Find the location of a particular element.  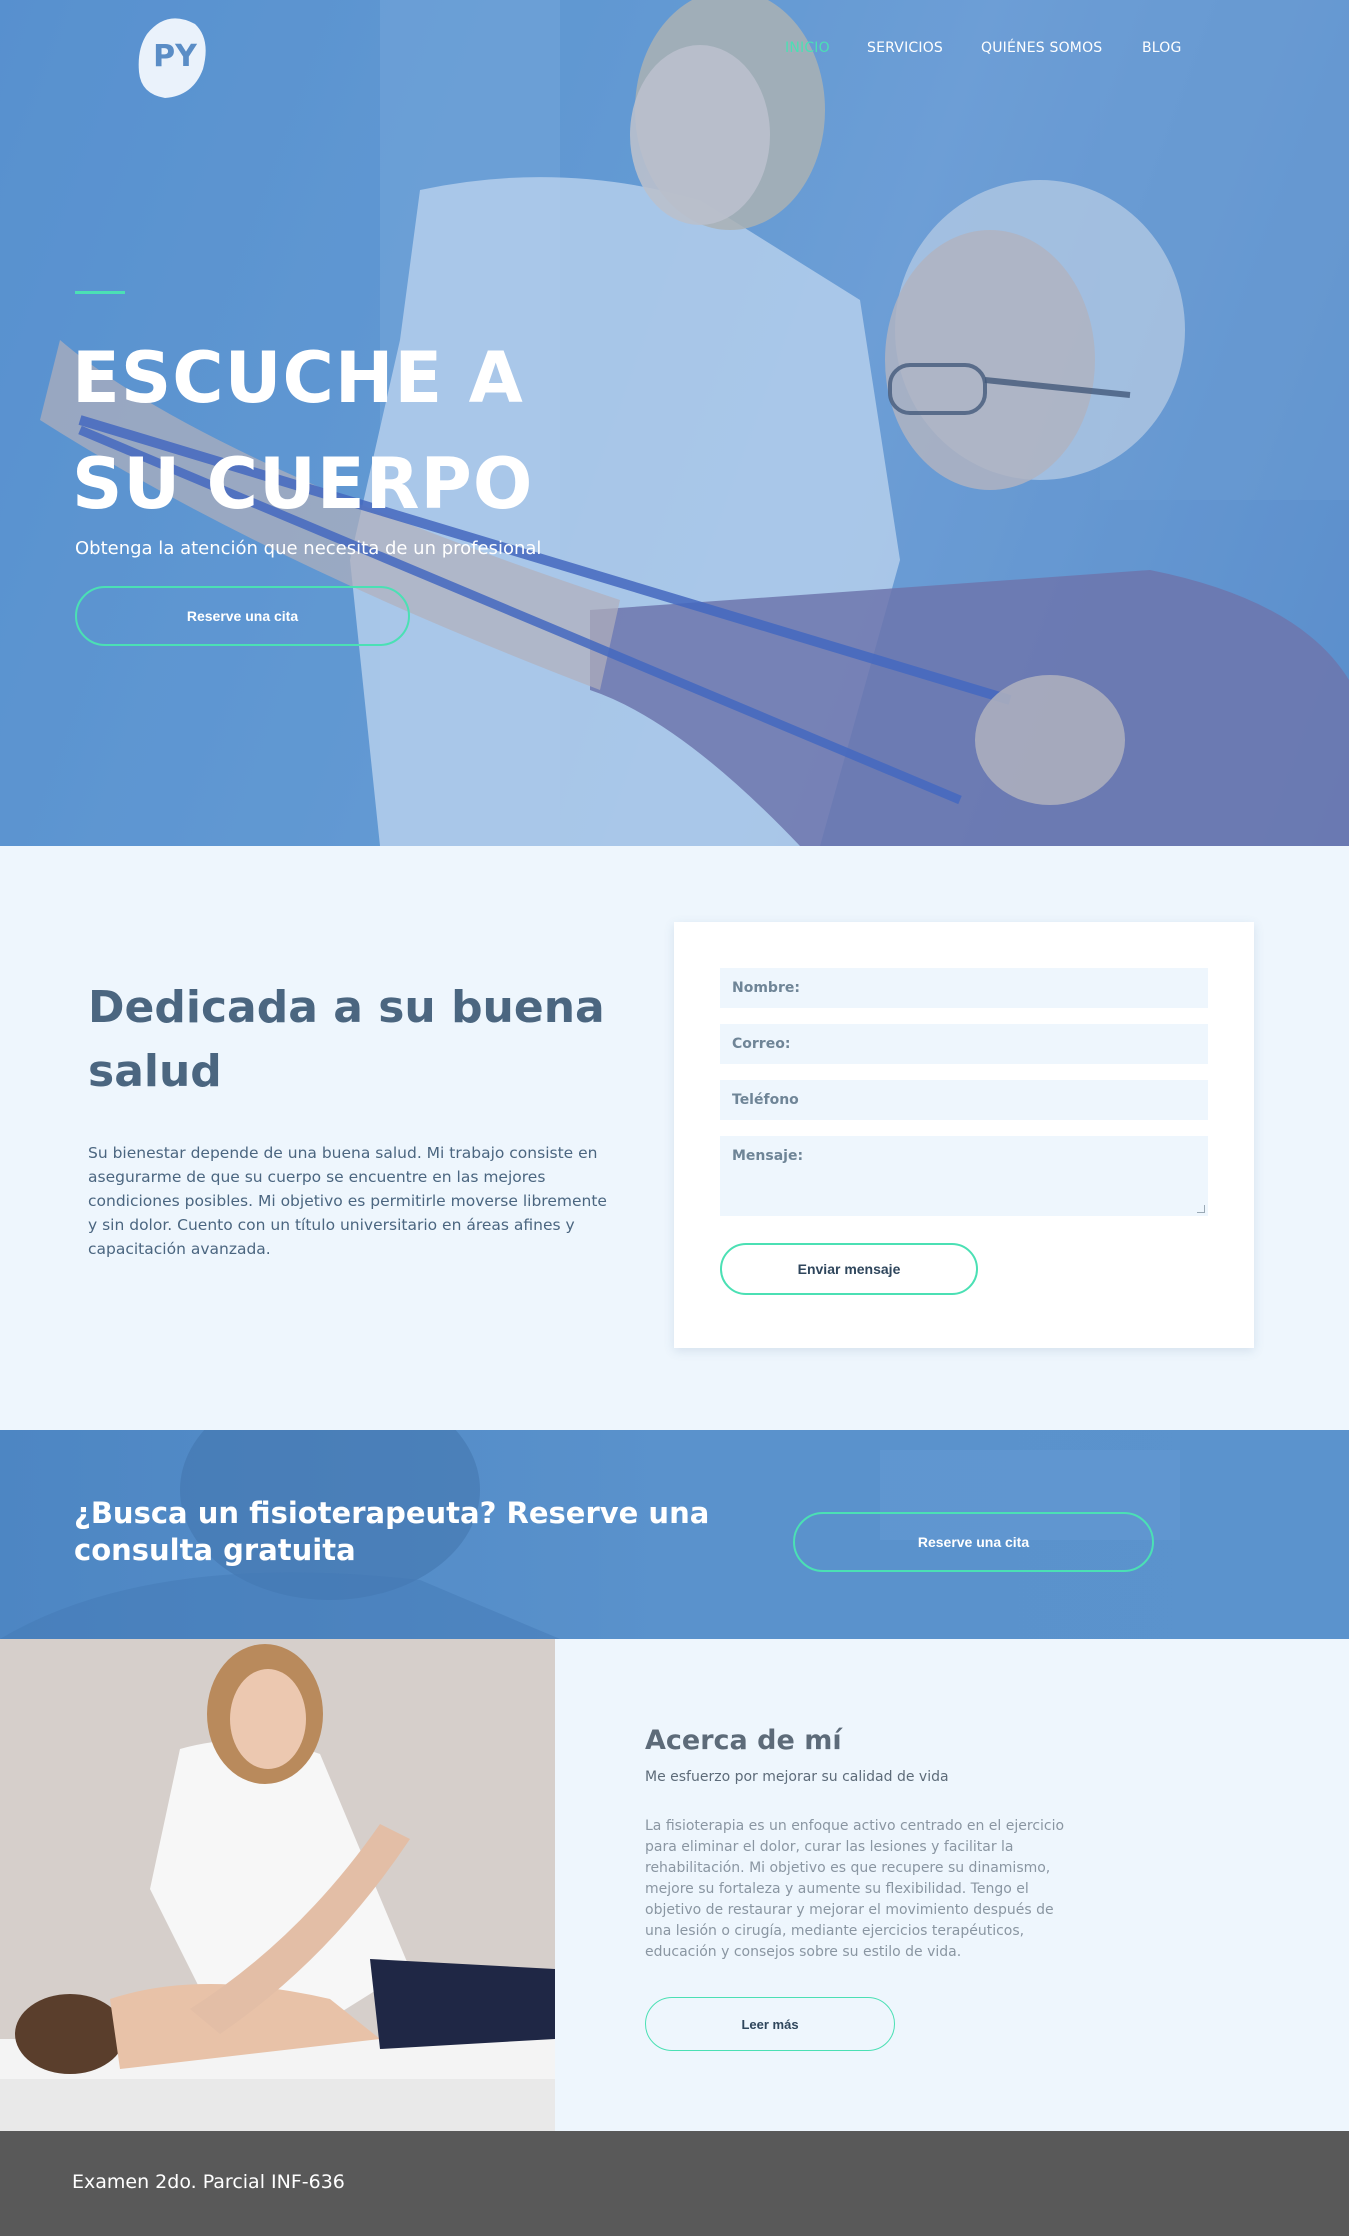

hero-accent-rule is located at coordinates (100, 292).